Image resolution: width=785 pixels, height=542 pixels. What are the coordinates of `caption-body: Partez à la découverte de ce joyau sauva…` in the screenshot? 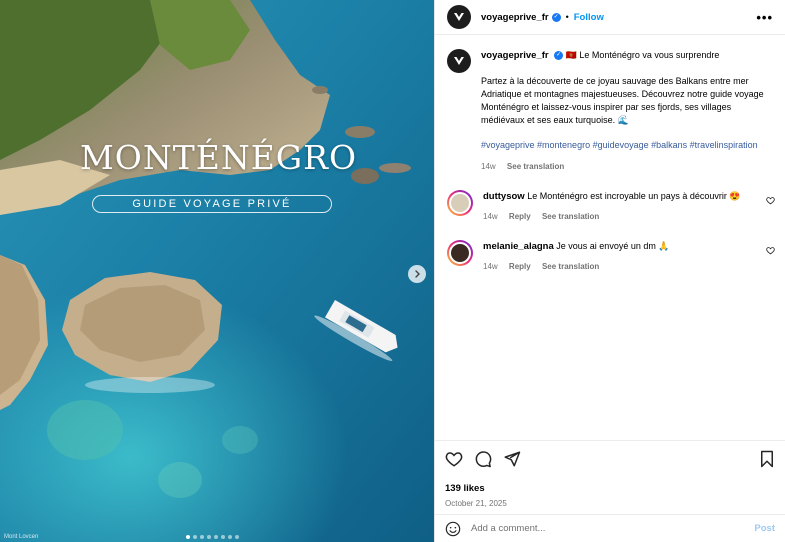 It's located at (622, 100).